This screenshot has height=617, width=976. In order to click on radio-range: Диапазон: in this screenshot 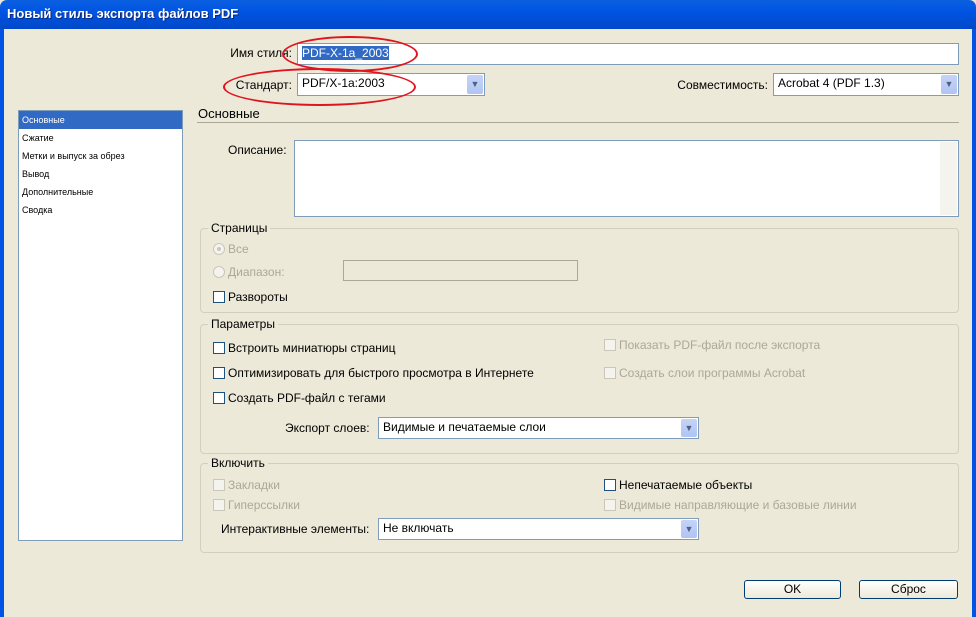, I will do `click(249, 272)`.